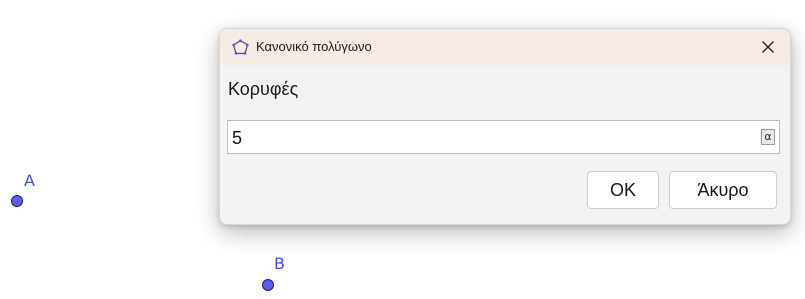 Image resolution: width=805 pixels, height=299 pixels. I want to click on cancel-button: Άκυρο, so click(723, 190).